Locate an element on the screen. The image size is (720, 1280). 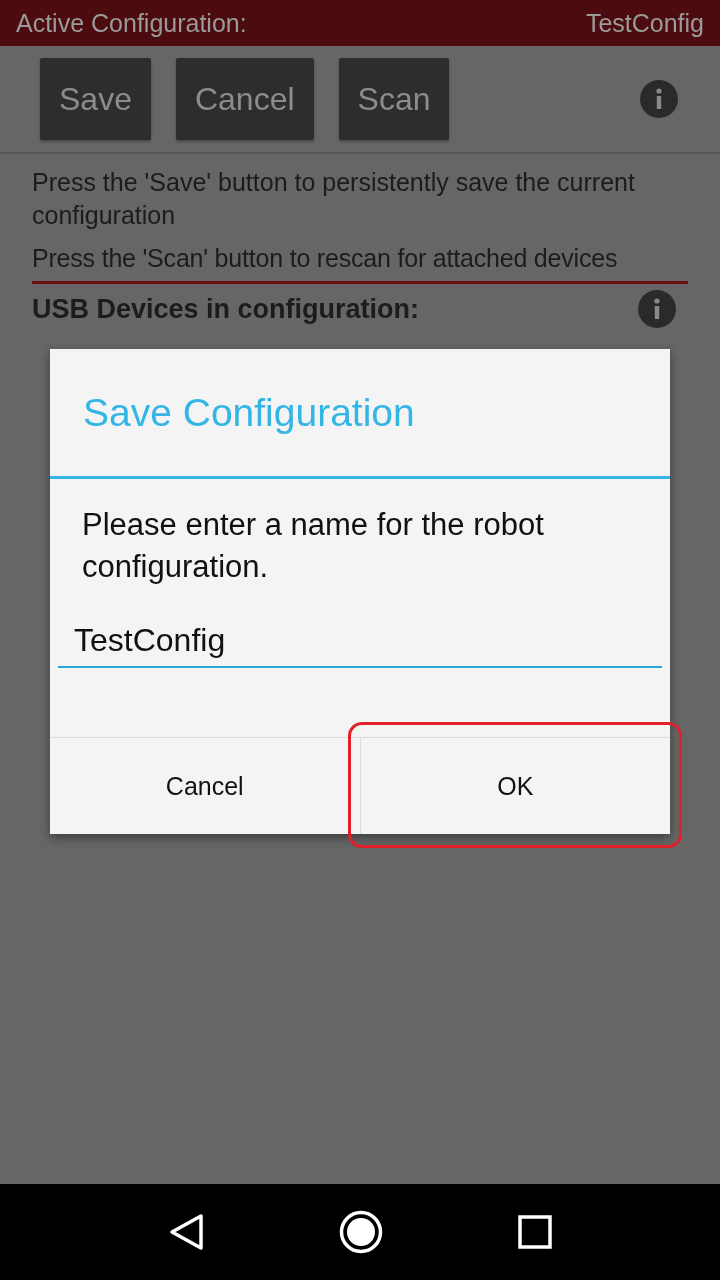
toolbar-button: Save is located at coordinates (95, 99).